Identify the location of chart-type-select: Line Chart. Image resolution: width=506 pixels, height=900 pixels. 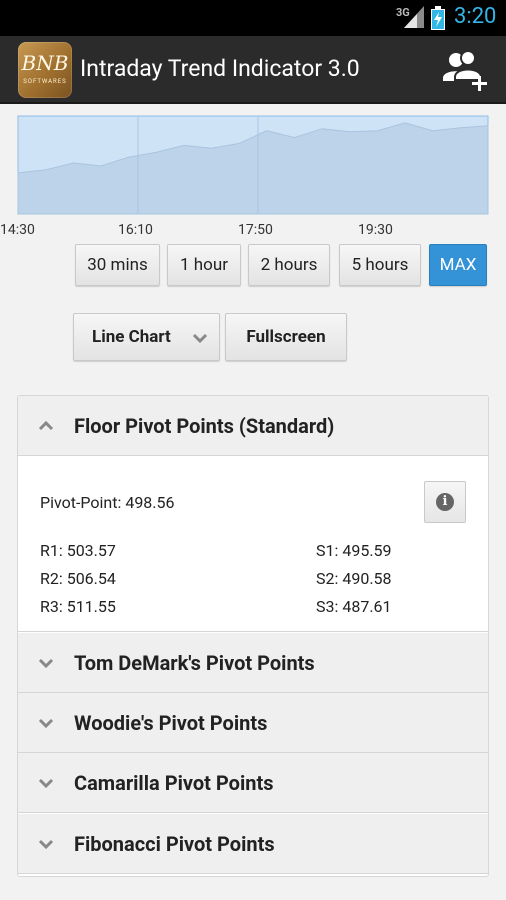
(146, 337).